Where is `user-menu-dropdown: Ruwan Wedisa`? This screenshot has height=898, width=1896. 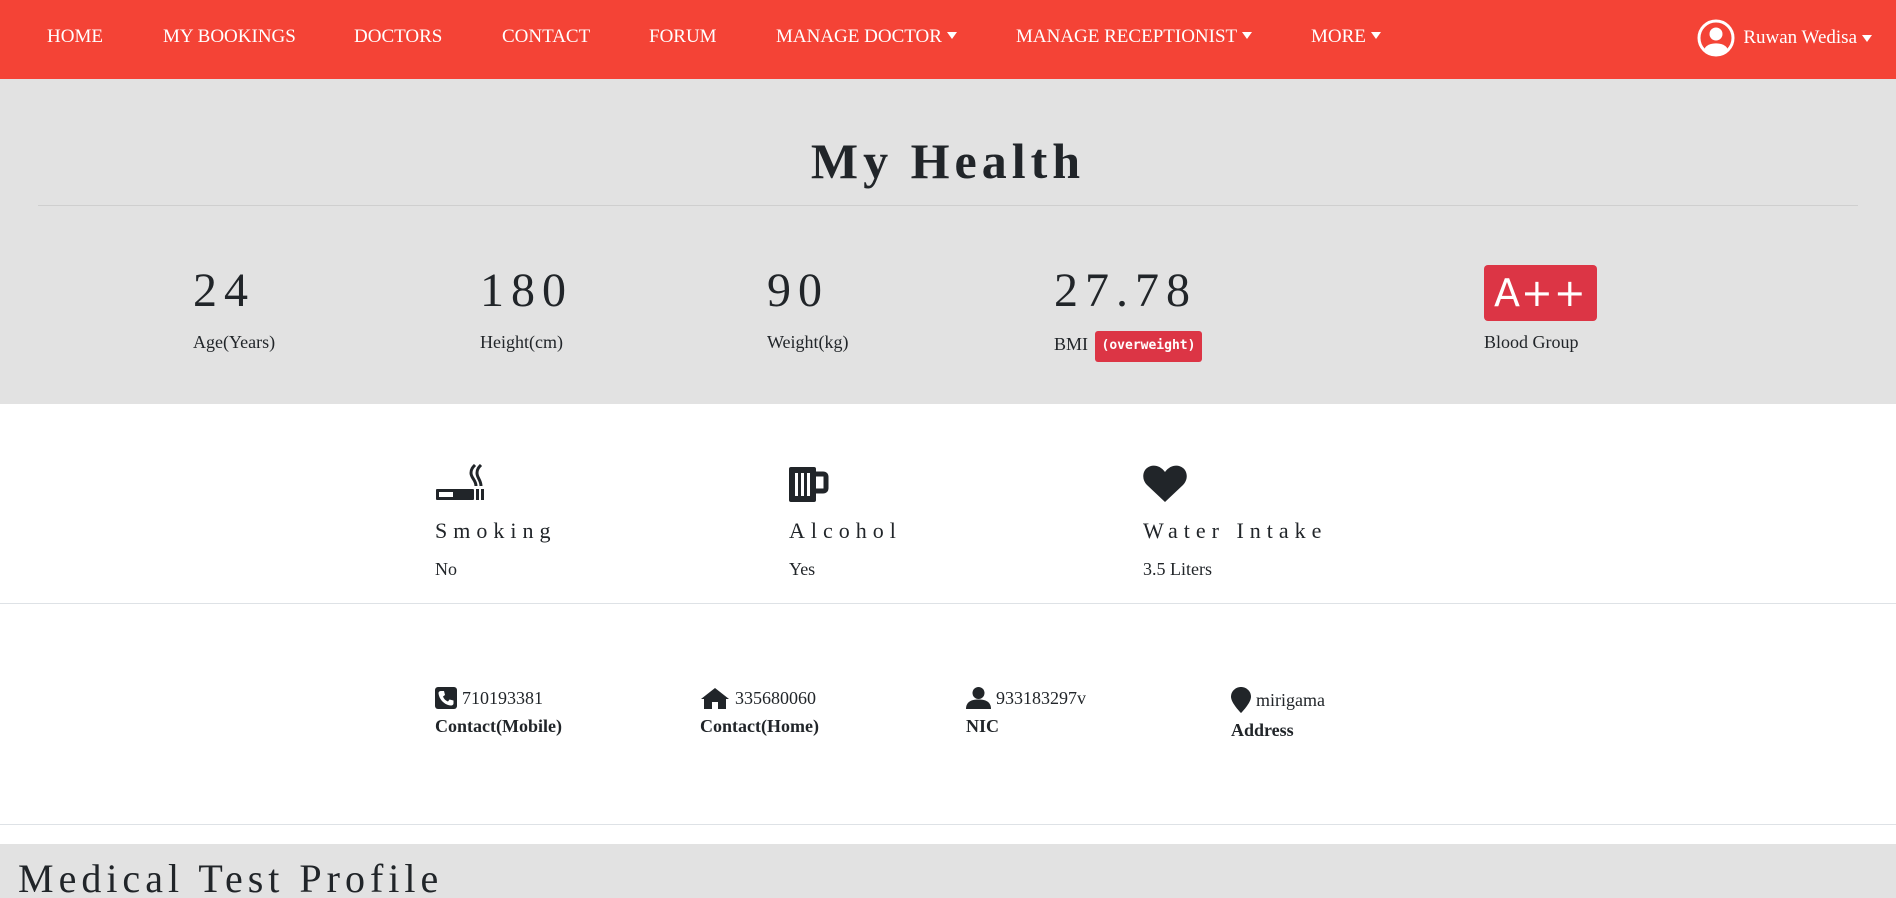
user-menu-dropdown: Ruwan Wedisa is located at coordinates (1784, 38).